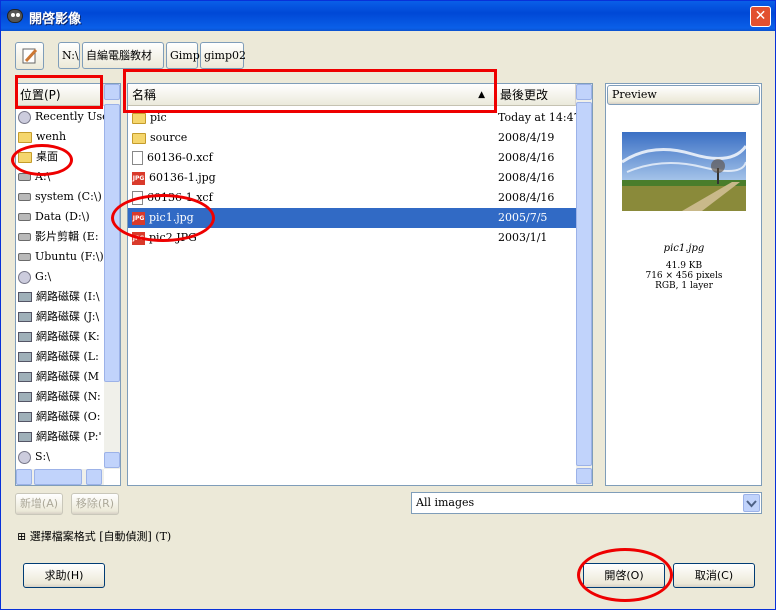  I want to click on files-vscroll, so click(584, 284).